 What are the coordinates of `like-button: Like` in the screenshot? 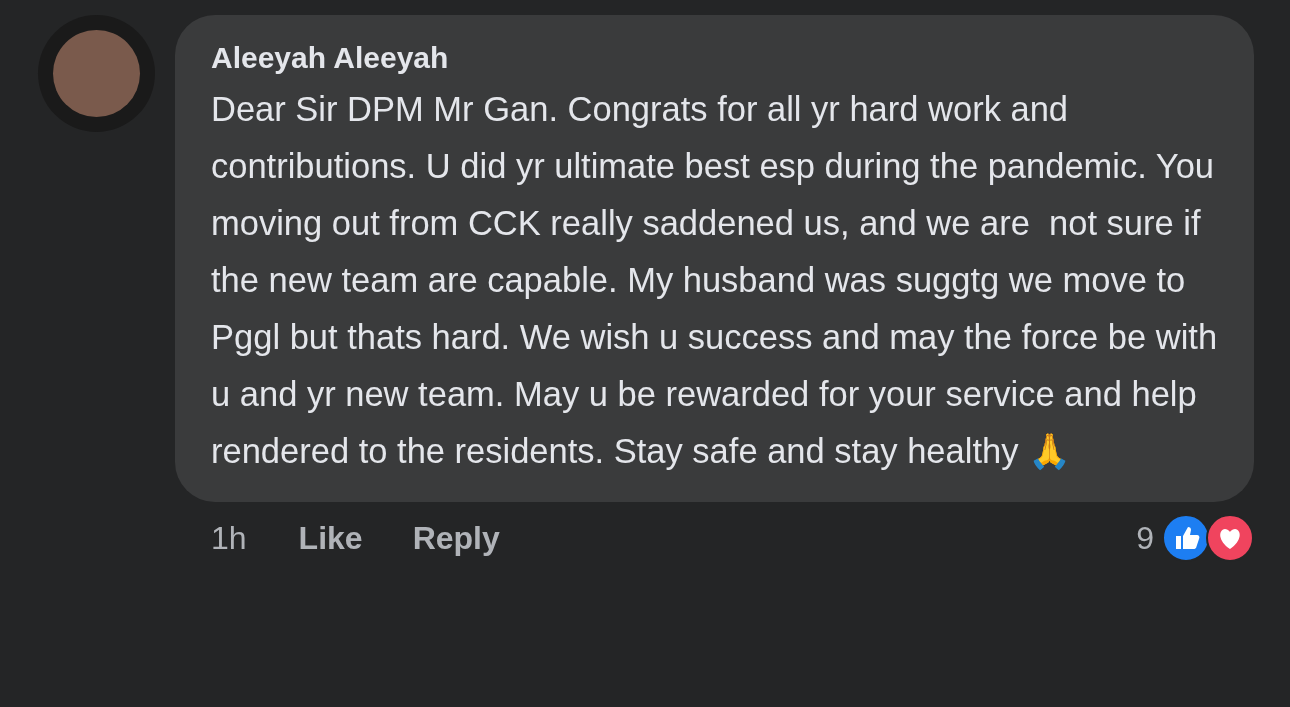 It's located at (330, 538).